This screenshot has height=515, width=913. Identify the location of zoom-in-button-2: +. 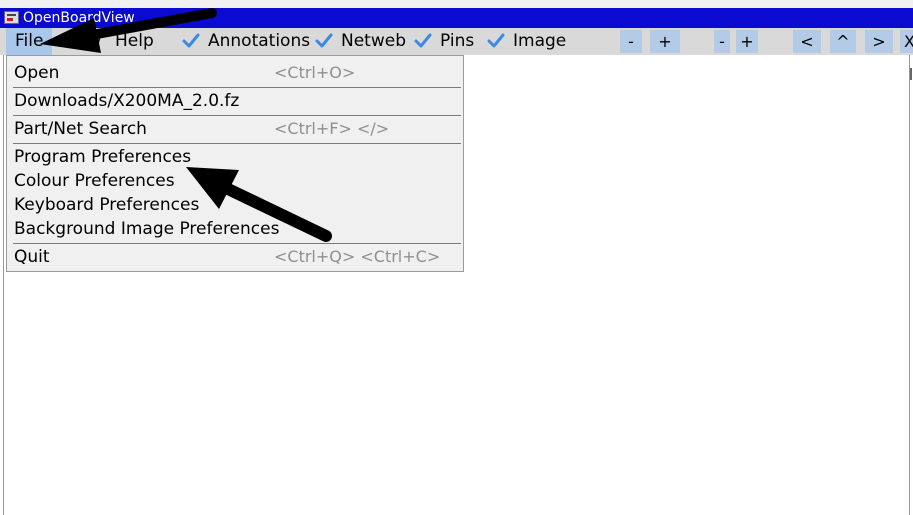
(747, 41).